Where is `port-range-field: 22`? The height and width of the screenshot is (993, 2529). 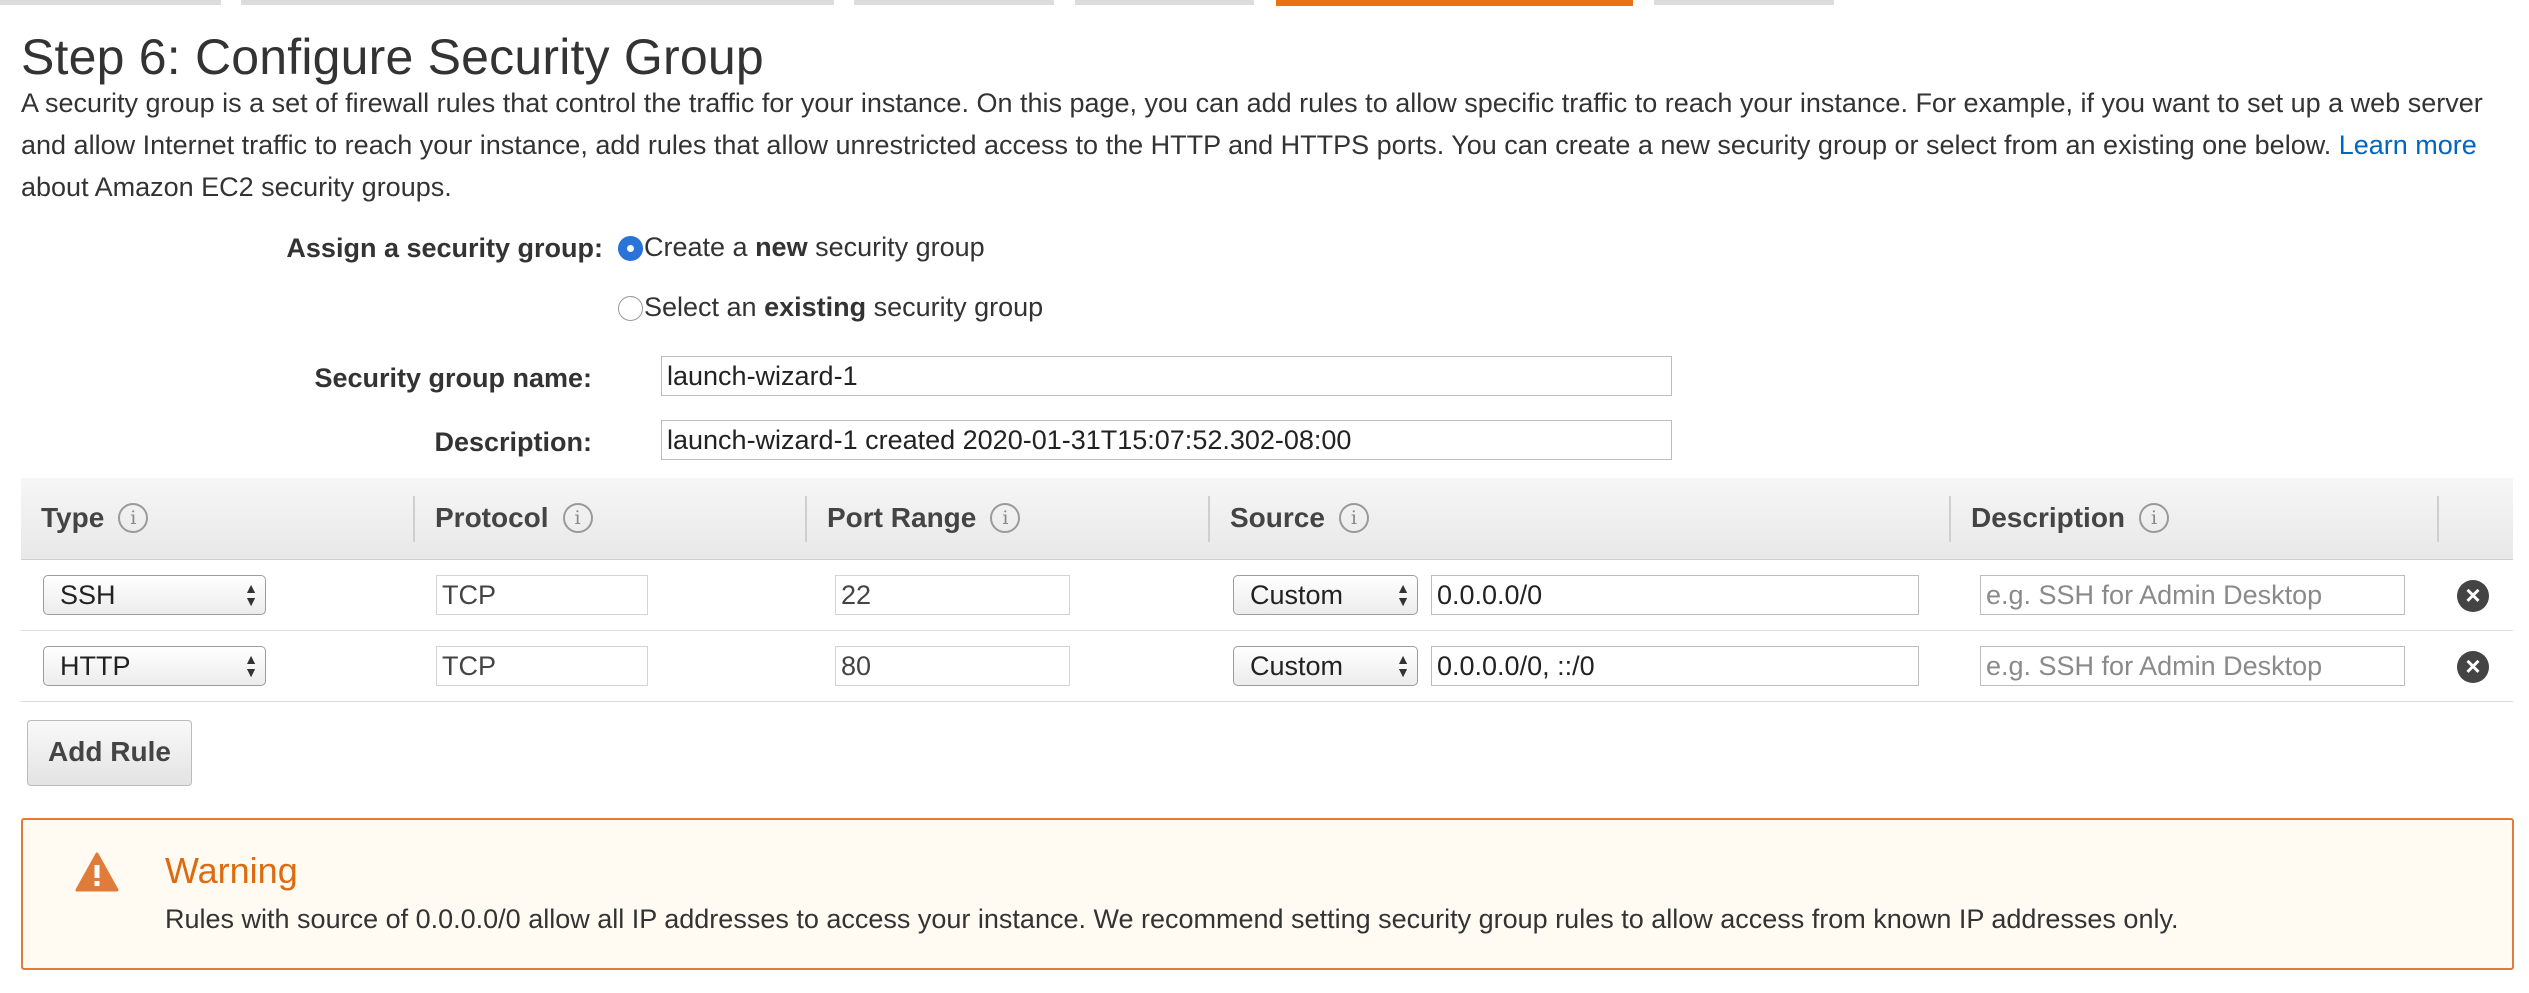 port-range-field: 22 is located at coordinates (952, 595).